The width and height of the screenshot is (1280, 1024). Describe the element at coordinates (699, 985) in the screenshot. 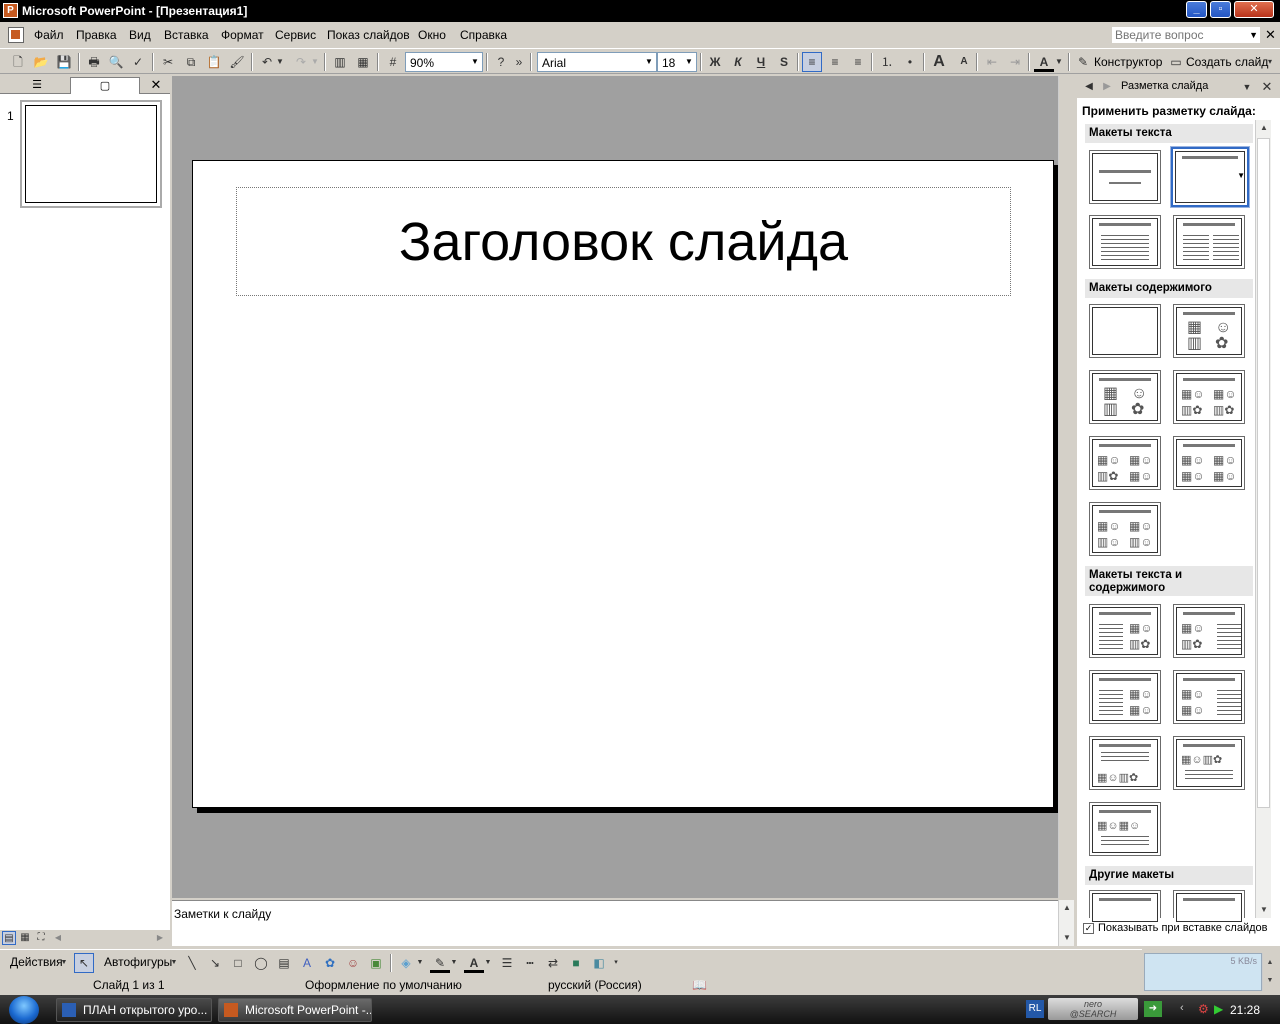

I see `spelling-status-icon: 📖` at that location.